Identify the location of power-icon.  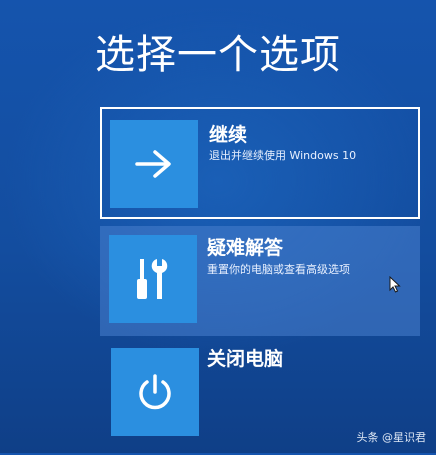
(155, 392).